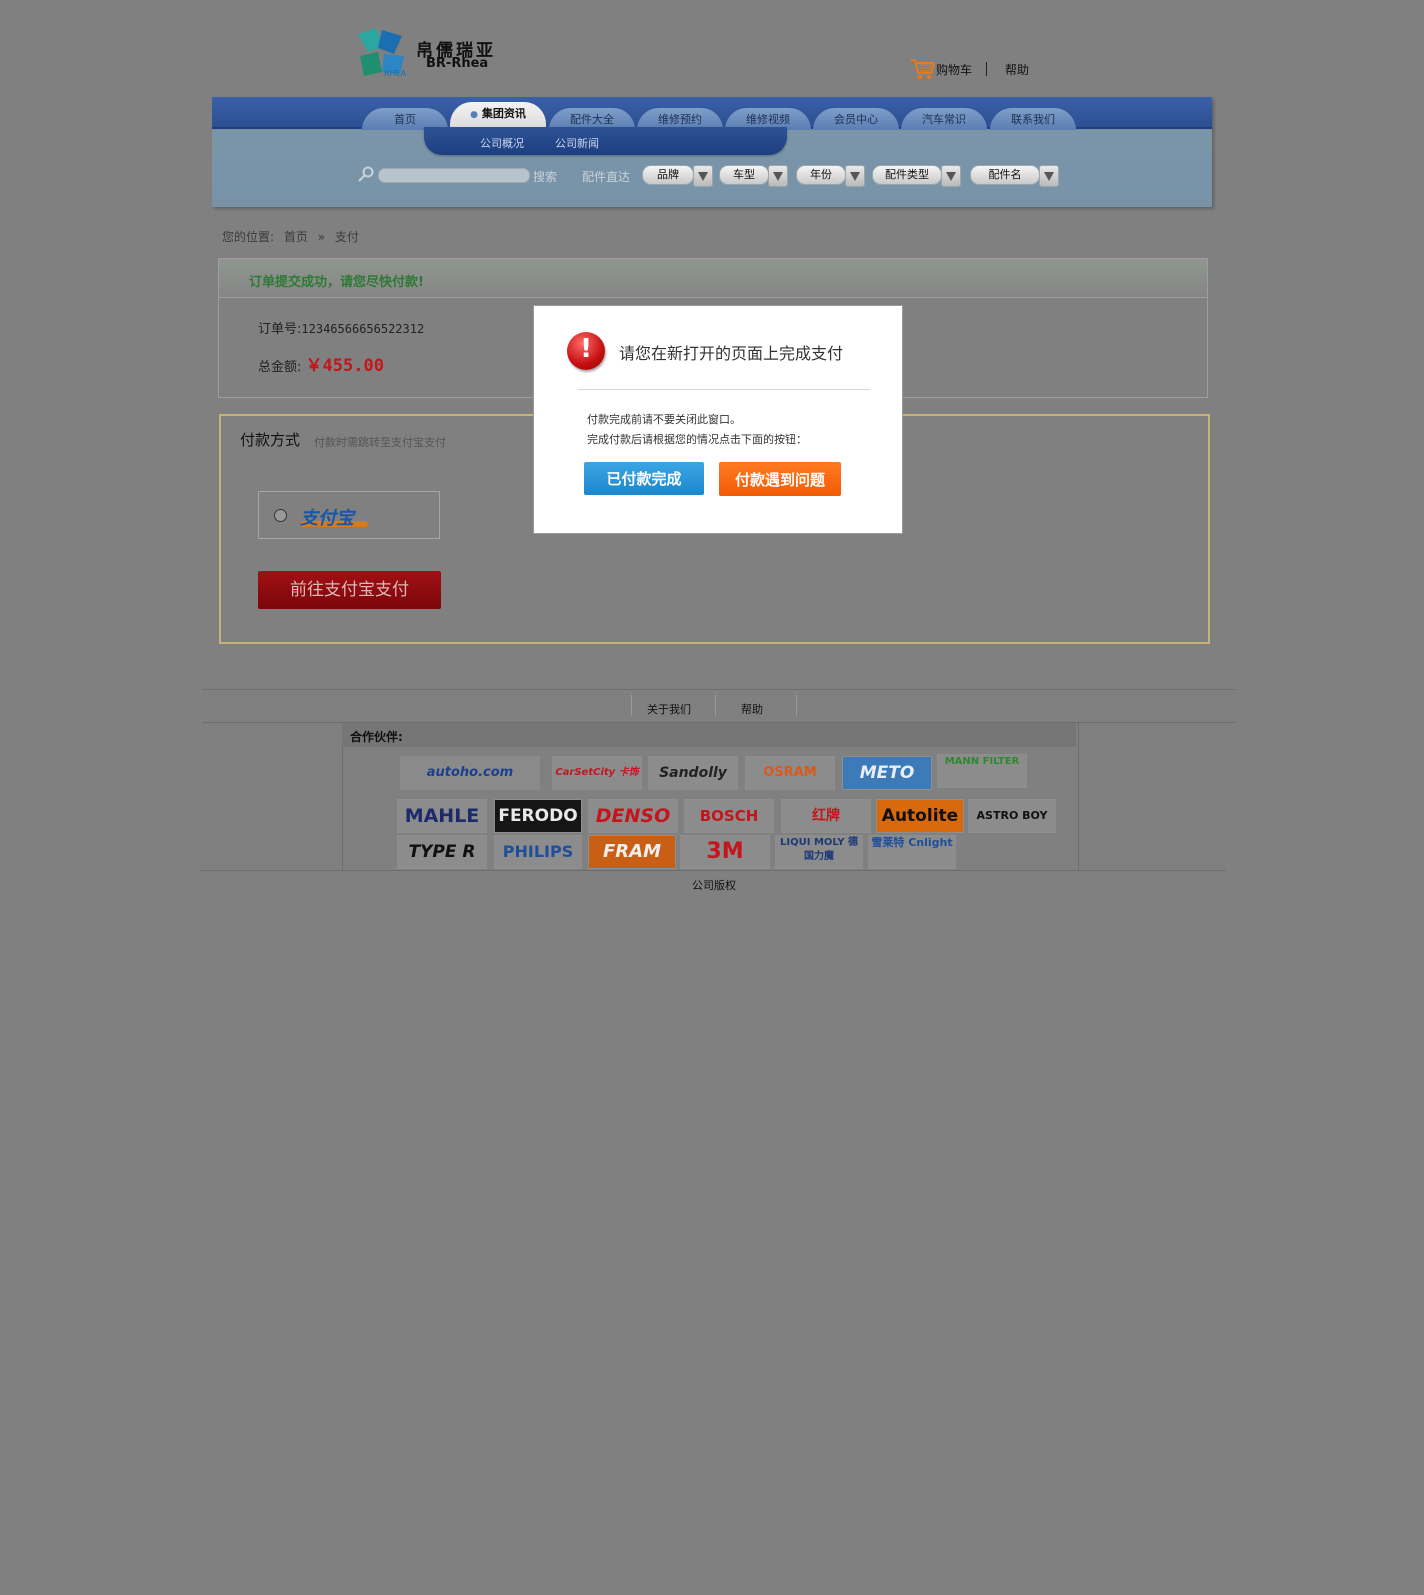 The image size is (1424, 1595). I want to click on warning-icon: !, so click(586, 351).